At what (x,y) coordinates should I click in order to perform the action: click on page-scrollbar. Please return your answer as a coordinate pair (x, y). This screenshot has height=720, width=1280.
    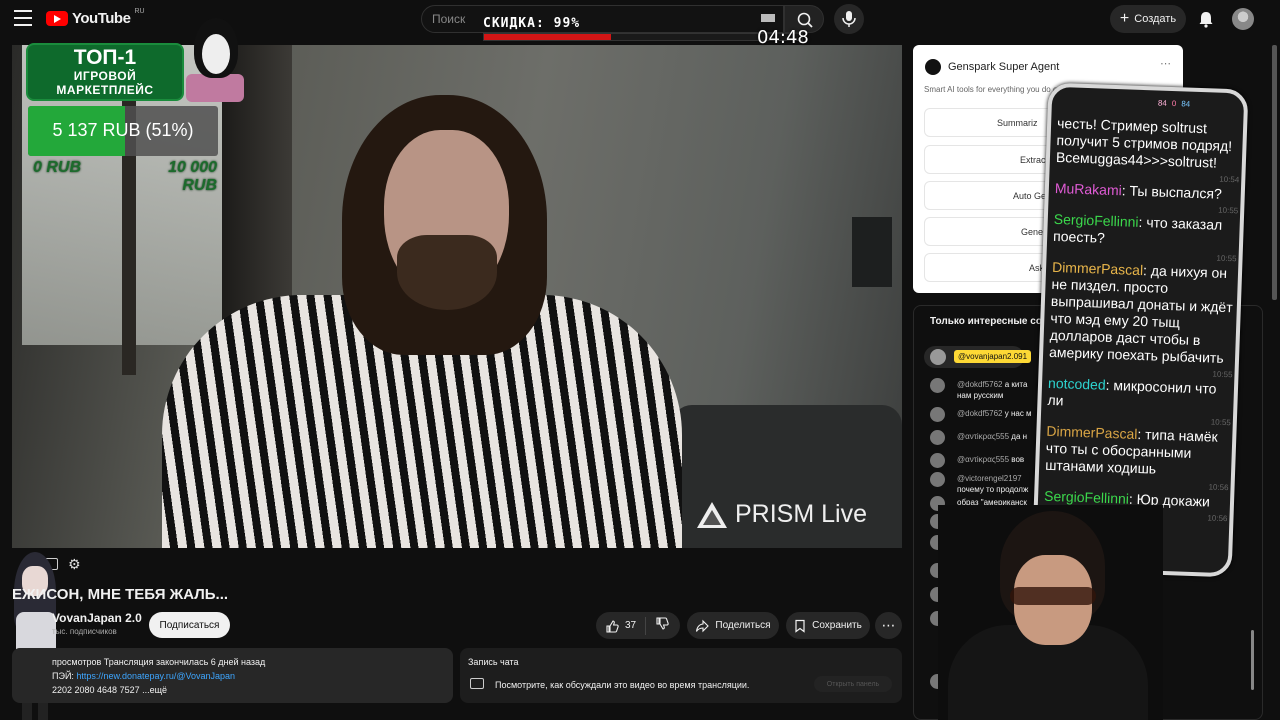
    Looking at the image, I should click on (1274, 172).